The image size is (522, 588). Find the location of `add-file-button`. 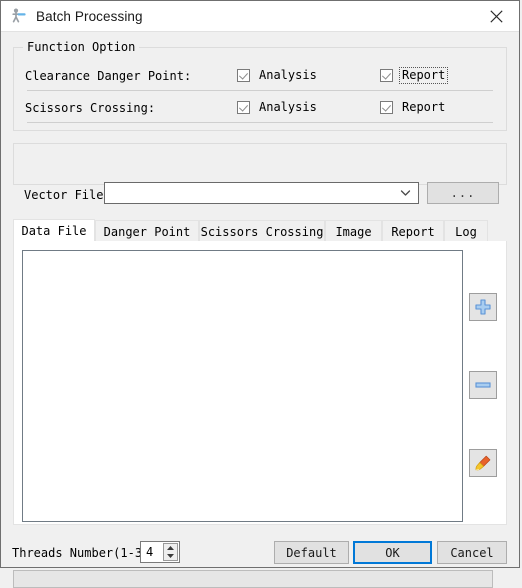

add-file-button is located at coordinates (483, 307).